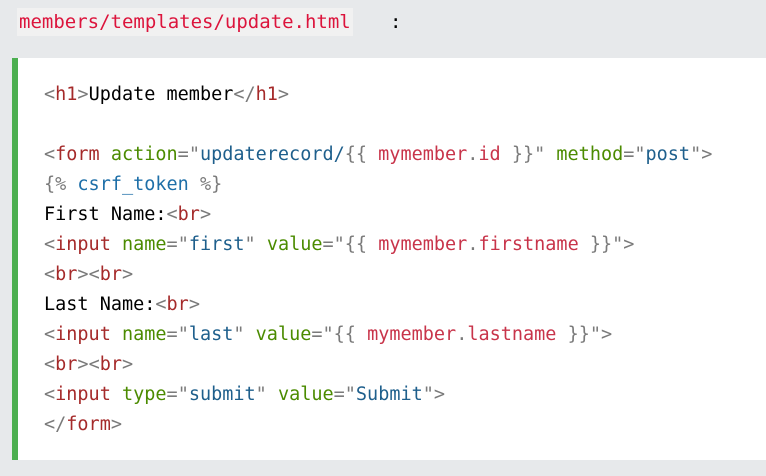  What do you see at coordinates (205, 184) in the screenshot?
I see `code-token-tpl: %}` at bounding box center [205, 184].